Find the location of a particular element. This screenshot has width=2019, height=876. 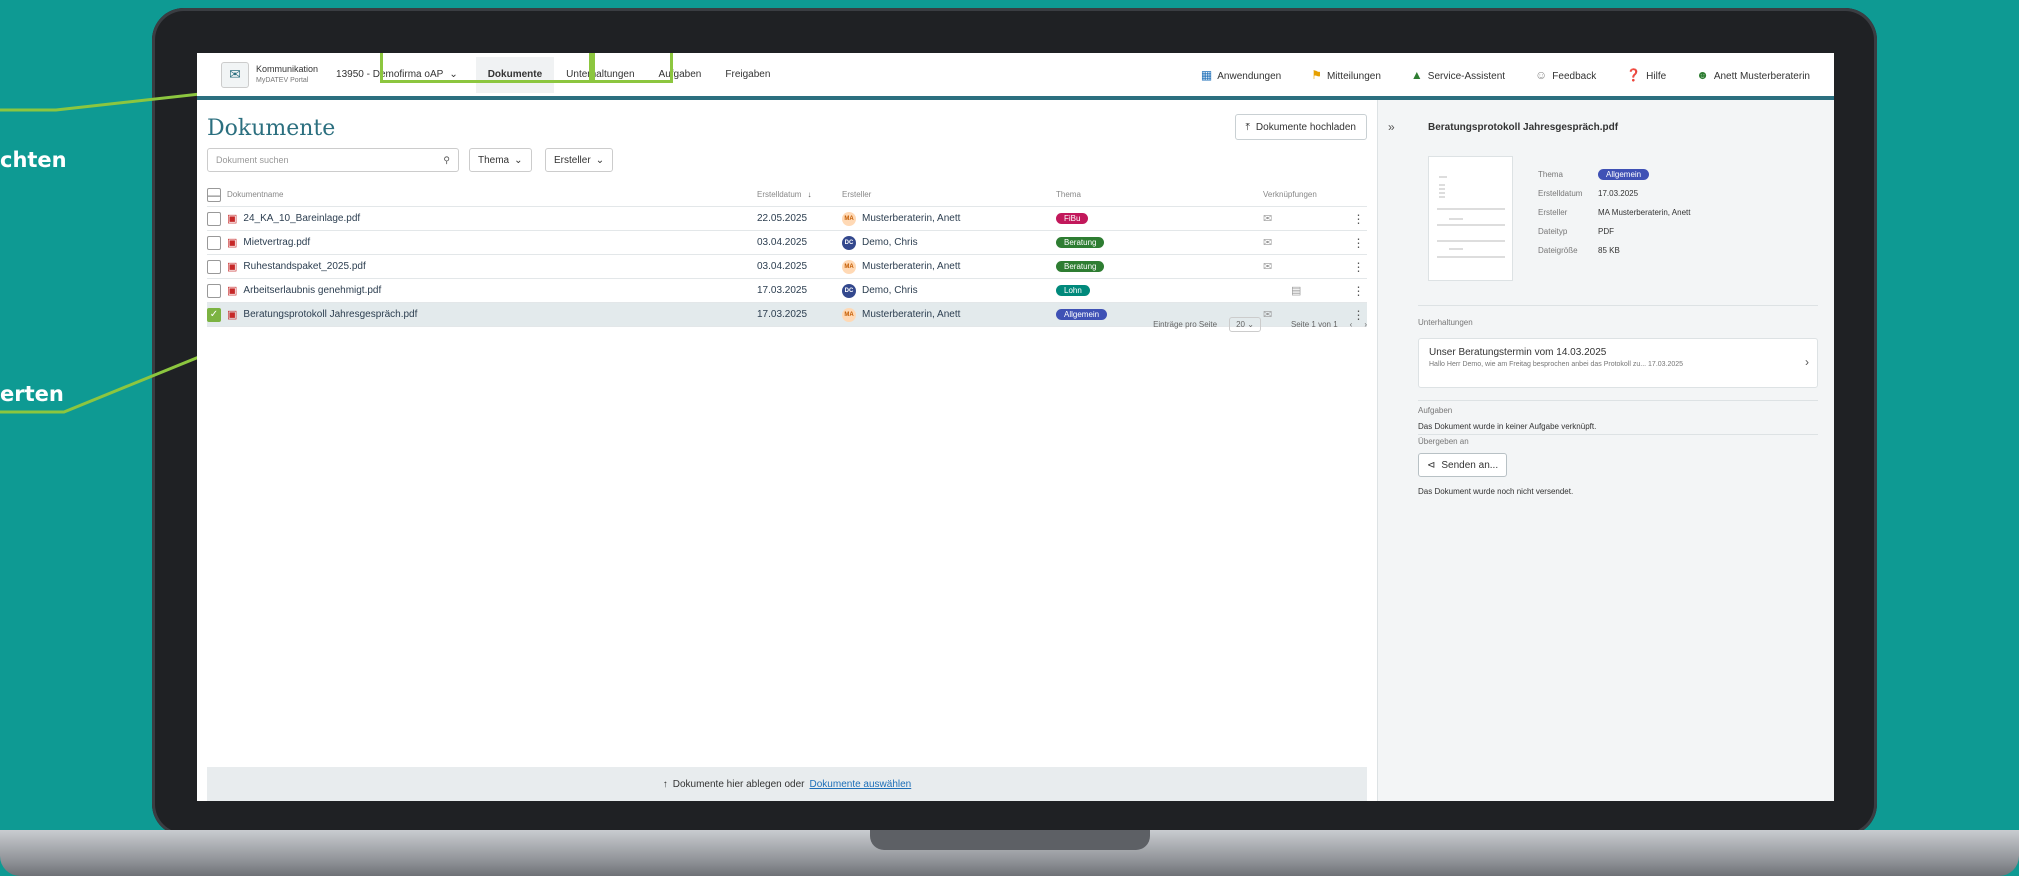

doc-name: 24_KA_10_Bareinlage.pdf is located at coordinates (301, 218).